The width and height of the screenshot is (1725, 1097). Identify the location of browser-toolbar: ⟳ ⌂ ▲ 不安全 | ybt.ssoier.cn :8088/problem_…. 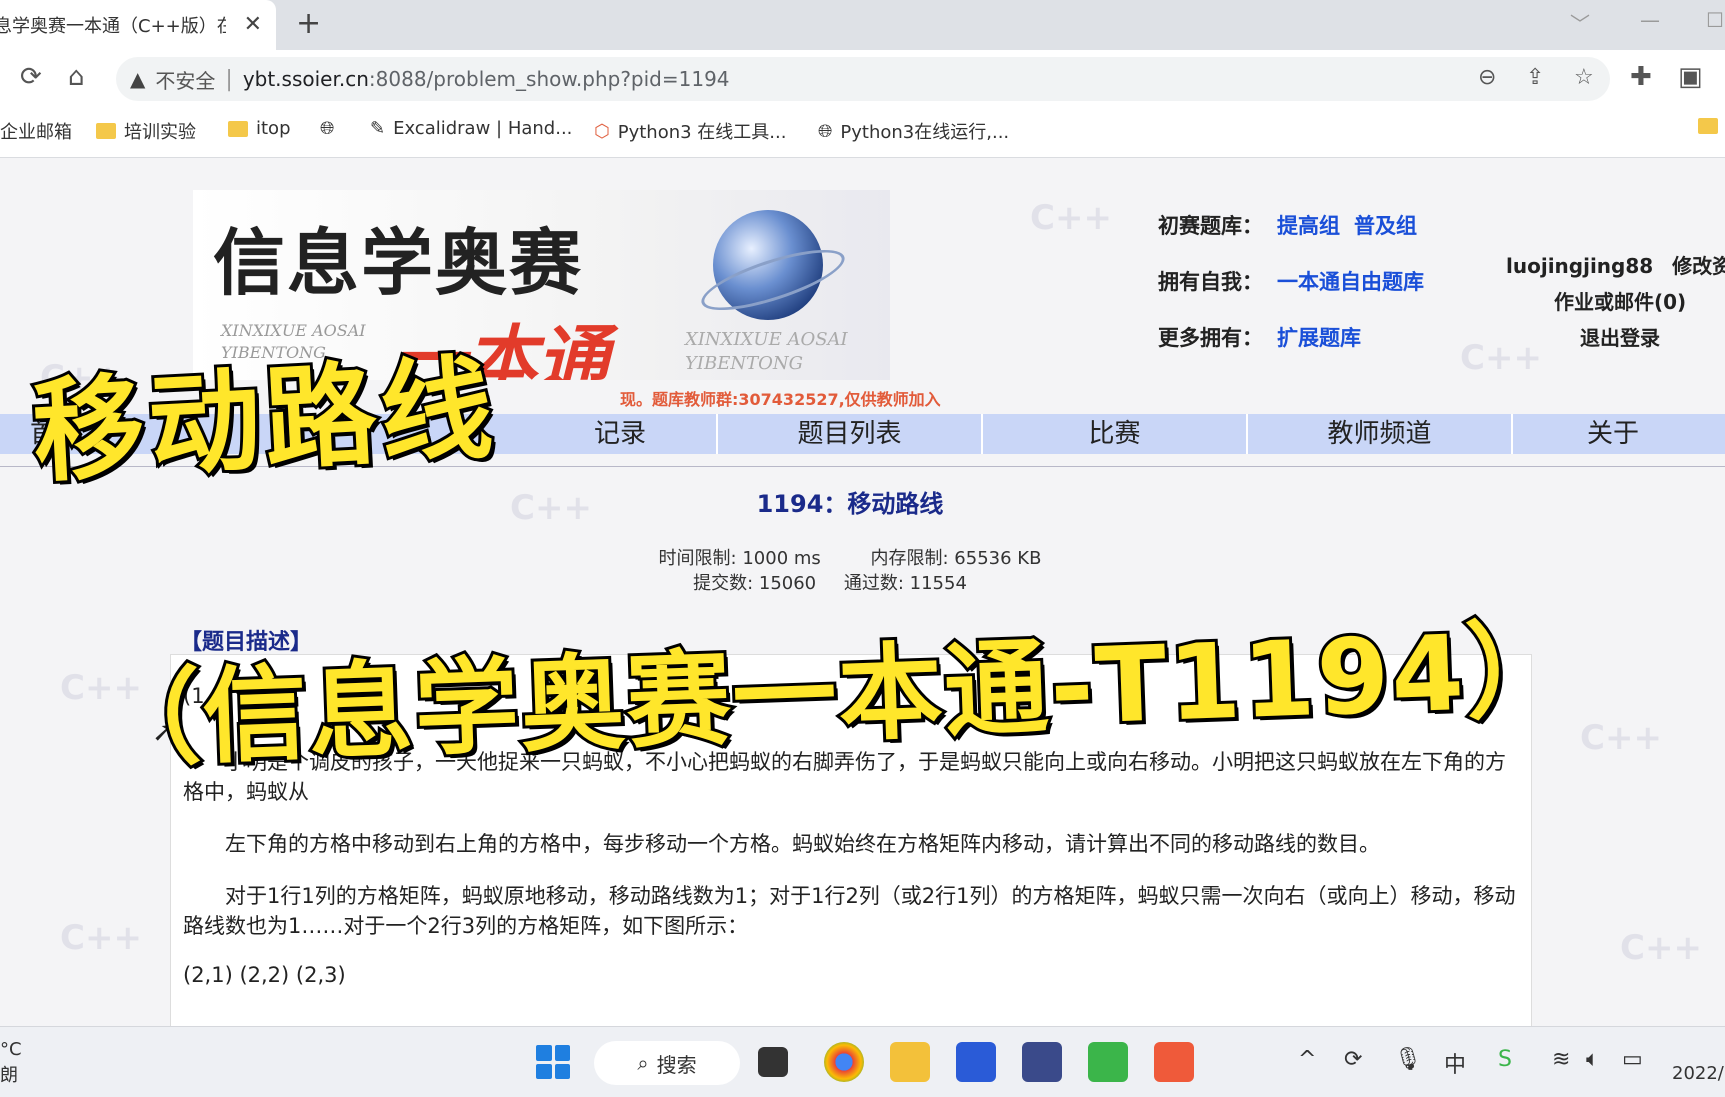
(862, 79).